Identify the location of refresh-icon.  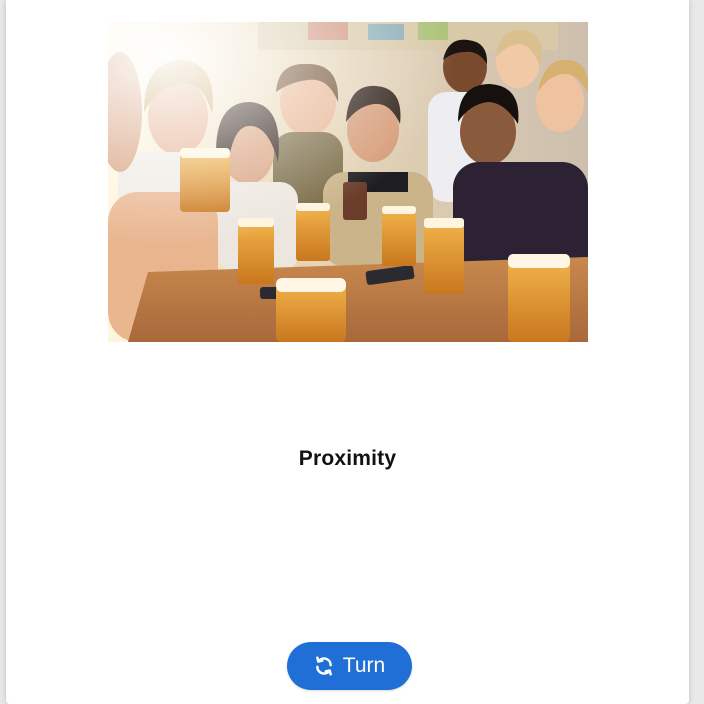
(324, 666).